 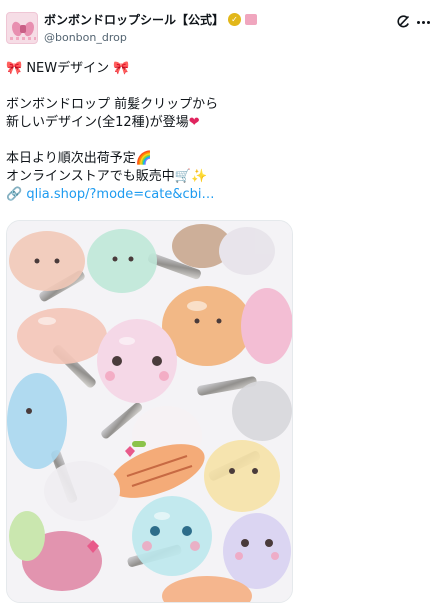 What do you see at coordinates (143, 158) in the screenshot?
I see `rainbow-icon: 🌈` at bounding box center [143, 158].